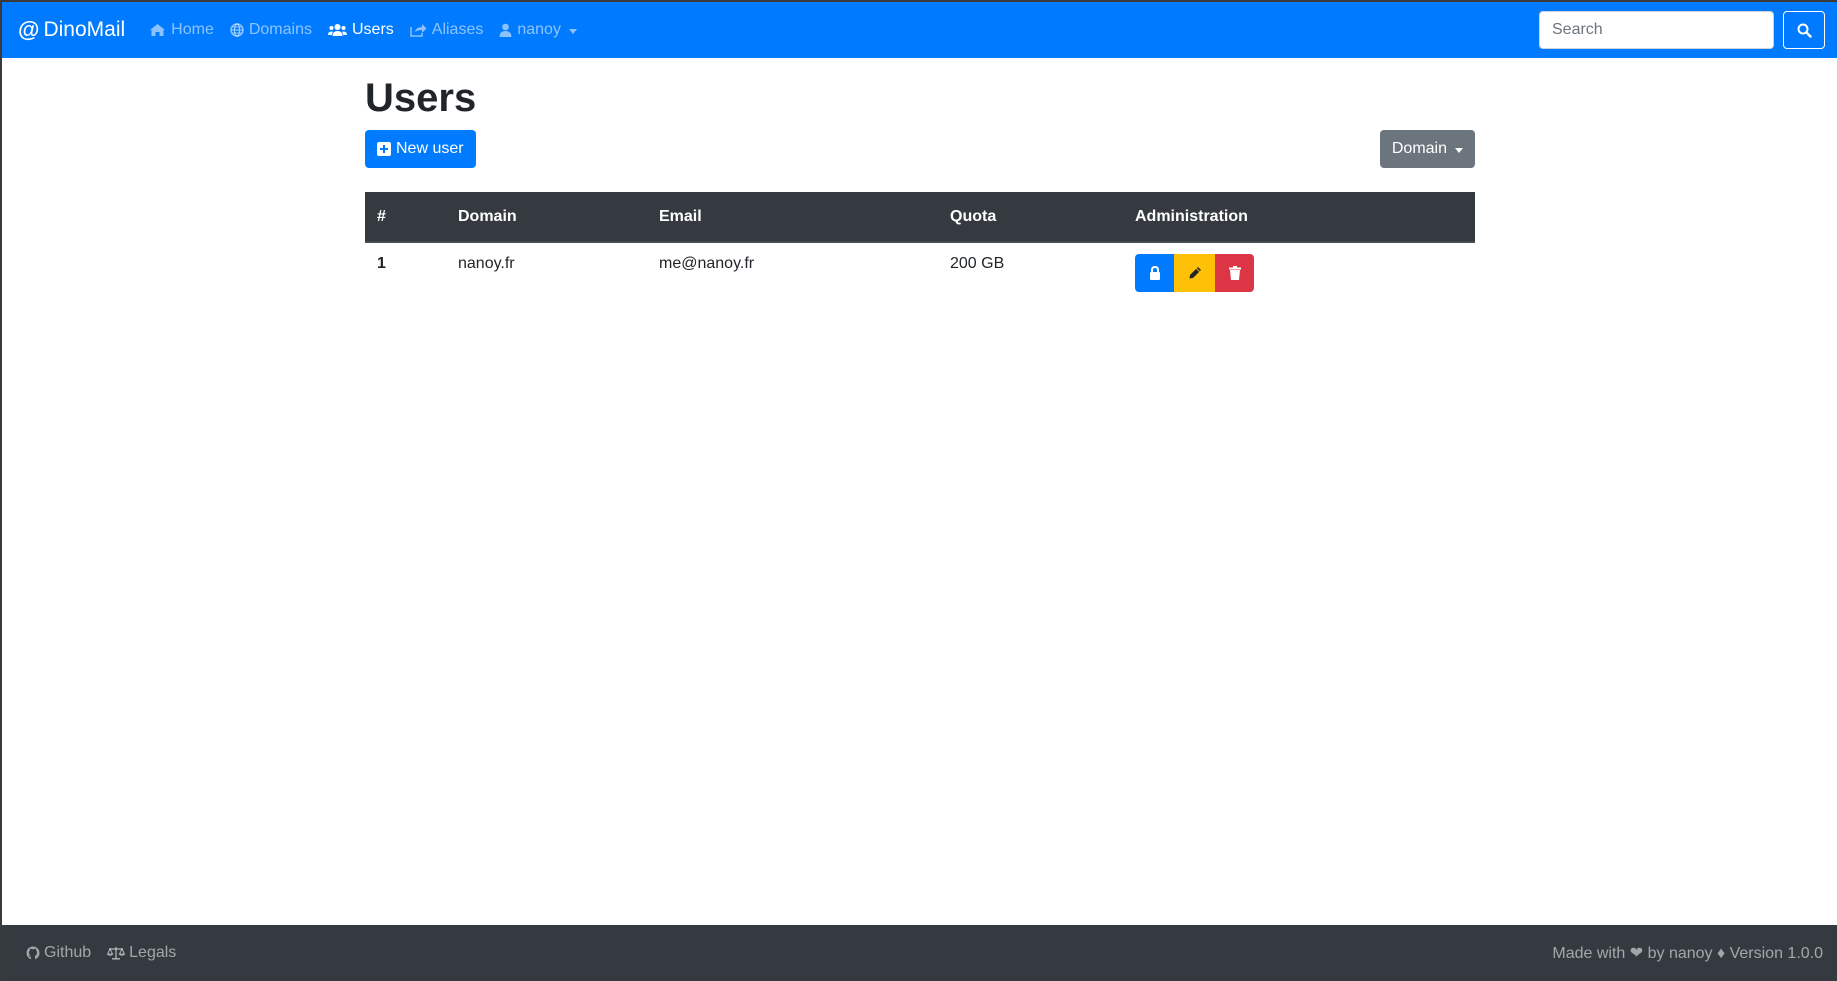 The width and height of the screenshot is (1837, 981). I want to click on nav-item-users: Users, so click(360, 30).